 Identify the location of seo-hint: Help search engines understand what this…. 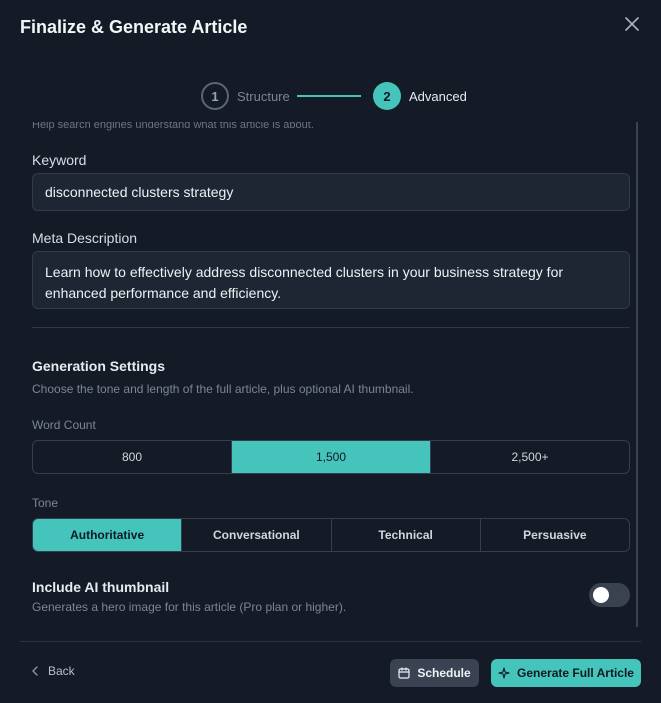
(173, 126).